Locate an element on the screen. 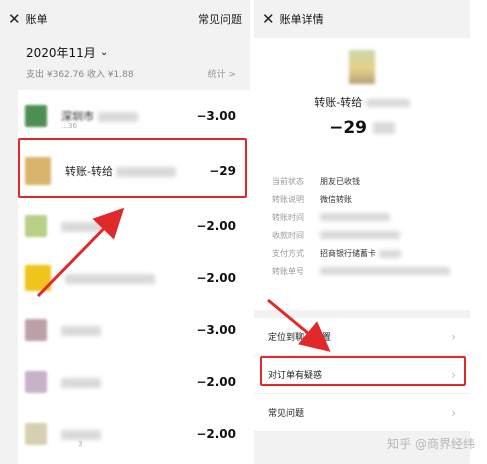 The height and width of the screenshot is (464, 487). field-label: 支付方式 is located at coordinates (288, 253).